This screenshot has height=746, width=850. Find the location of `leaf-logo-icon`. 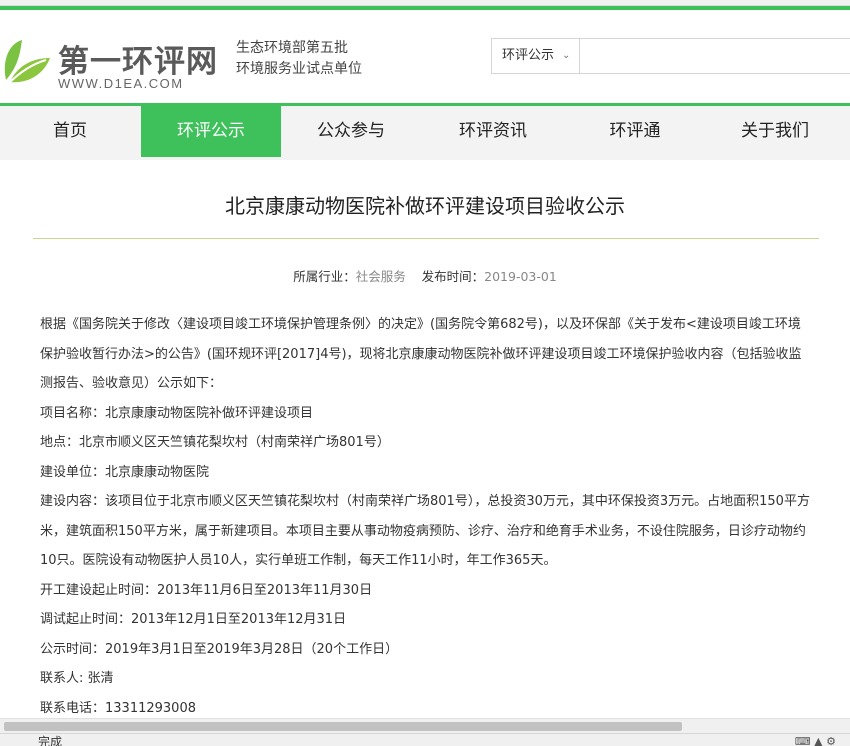

leaf-logo-icon is located at coordinates (27, 62).